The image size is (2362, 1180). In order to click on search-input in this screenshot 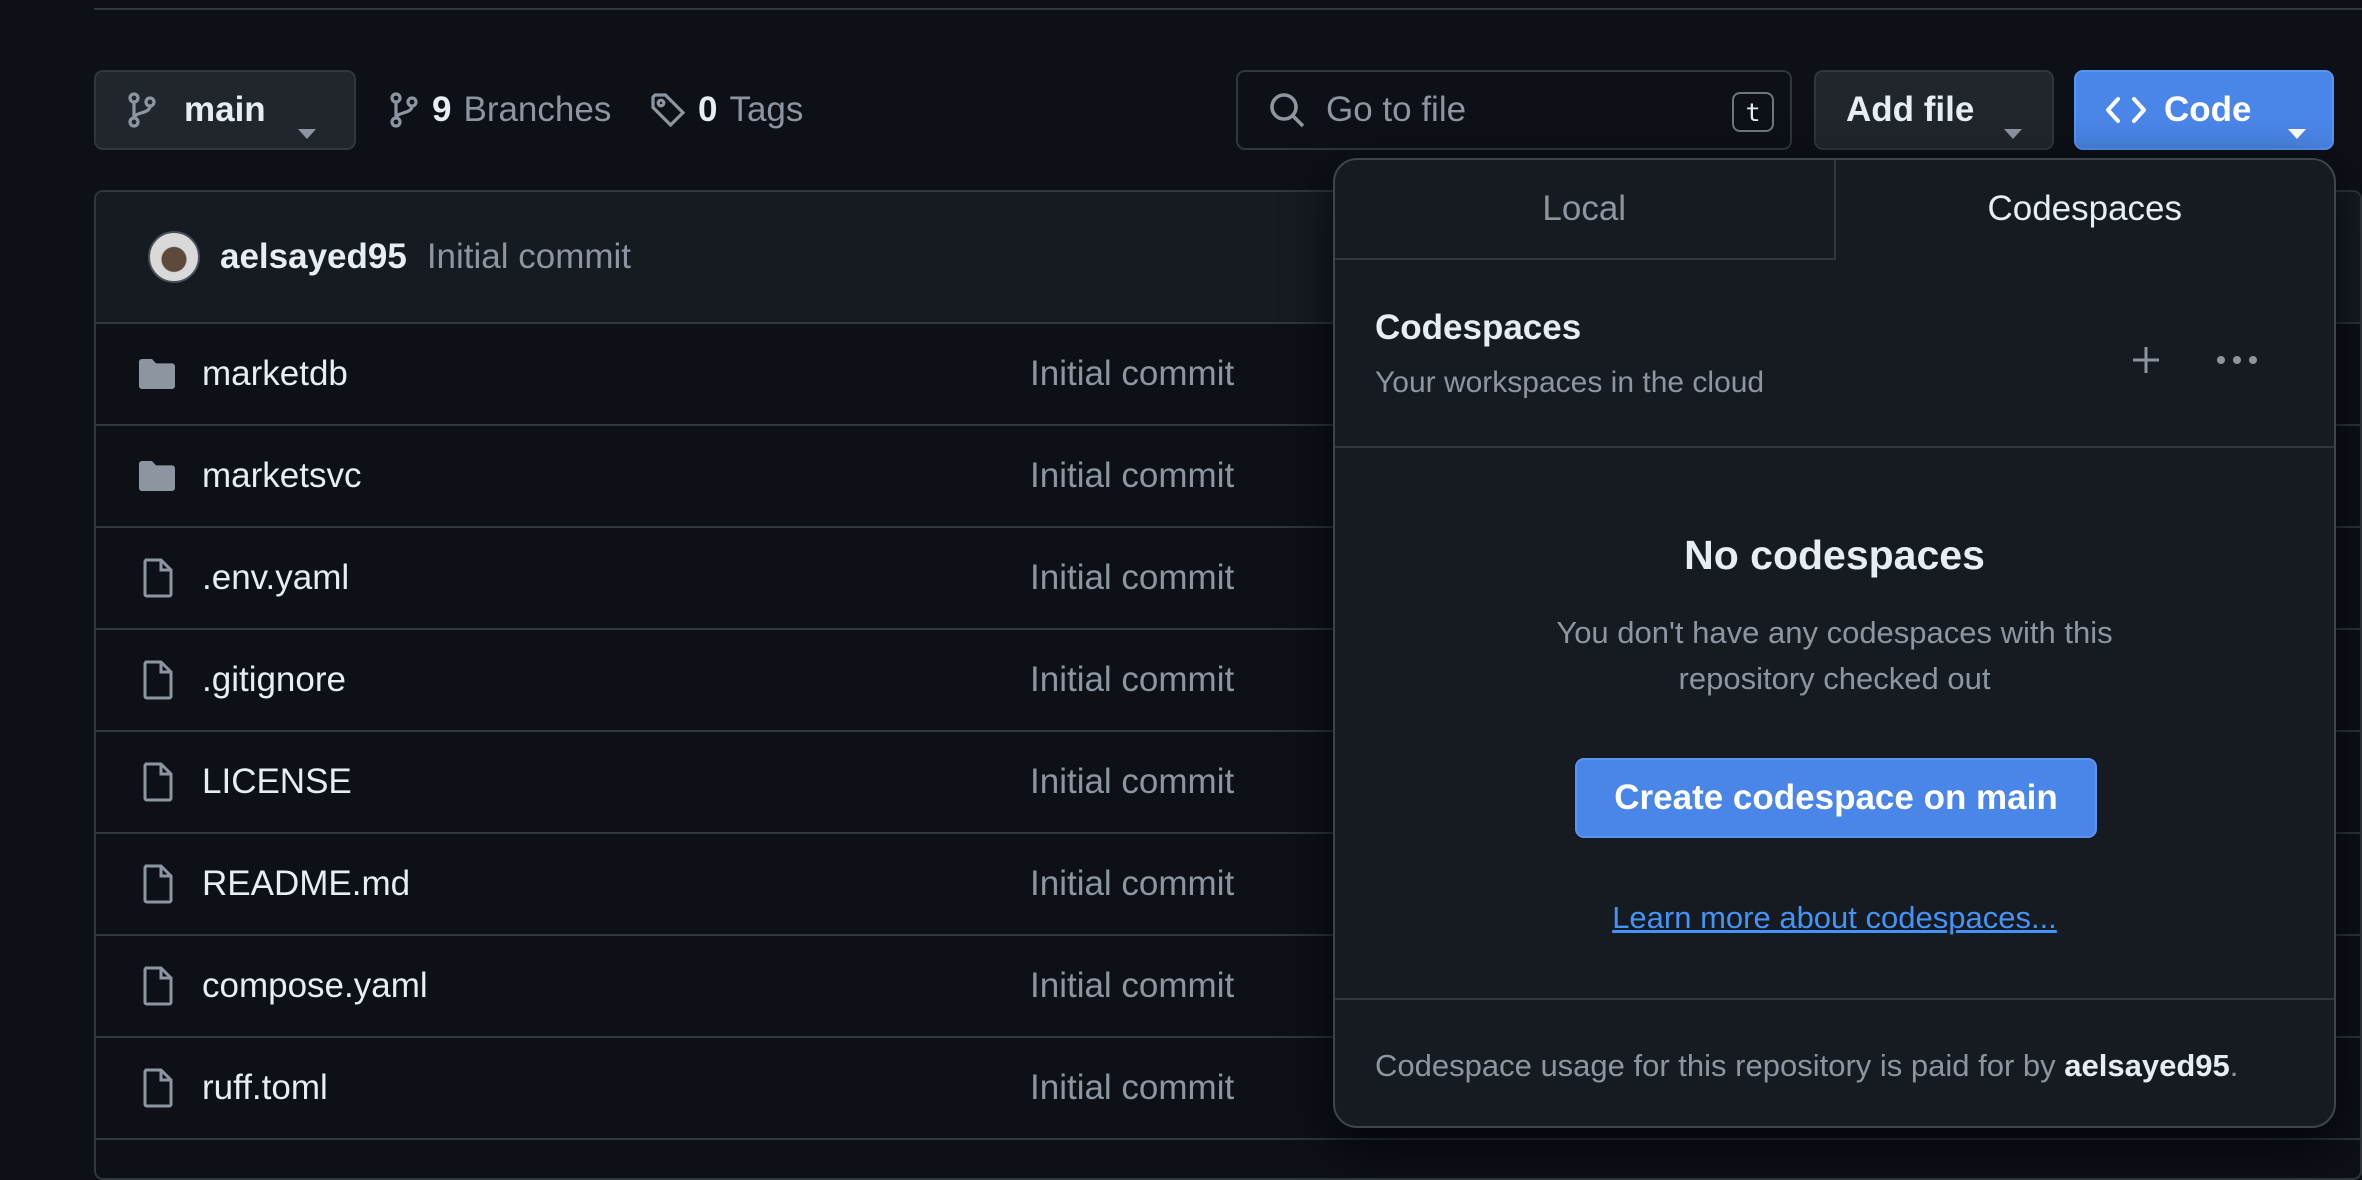, I will do `click(1516, 110)`.